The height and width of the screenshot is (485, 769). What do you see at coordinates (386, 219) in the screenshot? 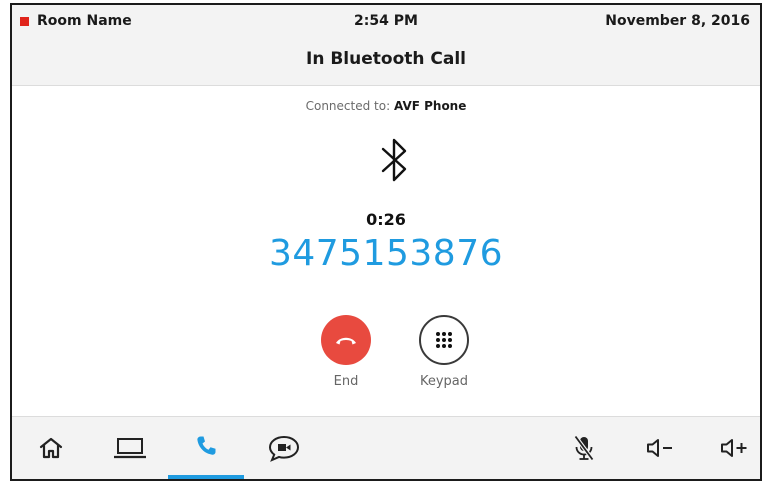
I see `call-duration: 0:26` at bounding box center [386, 219].